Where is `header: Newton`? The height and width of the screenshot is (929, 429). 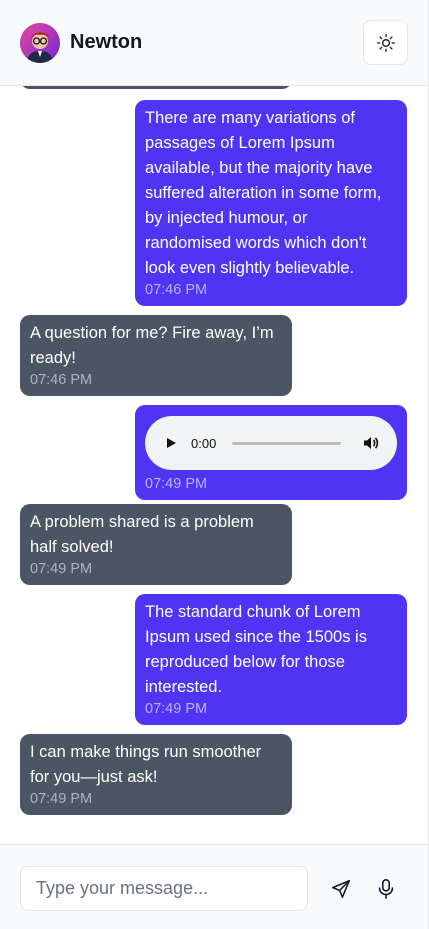 header: Newton is located at coordinates (214, 43).